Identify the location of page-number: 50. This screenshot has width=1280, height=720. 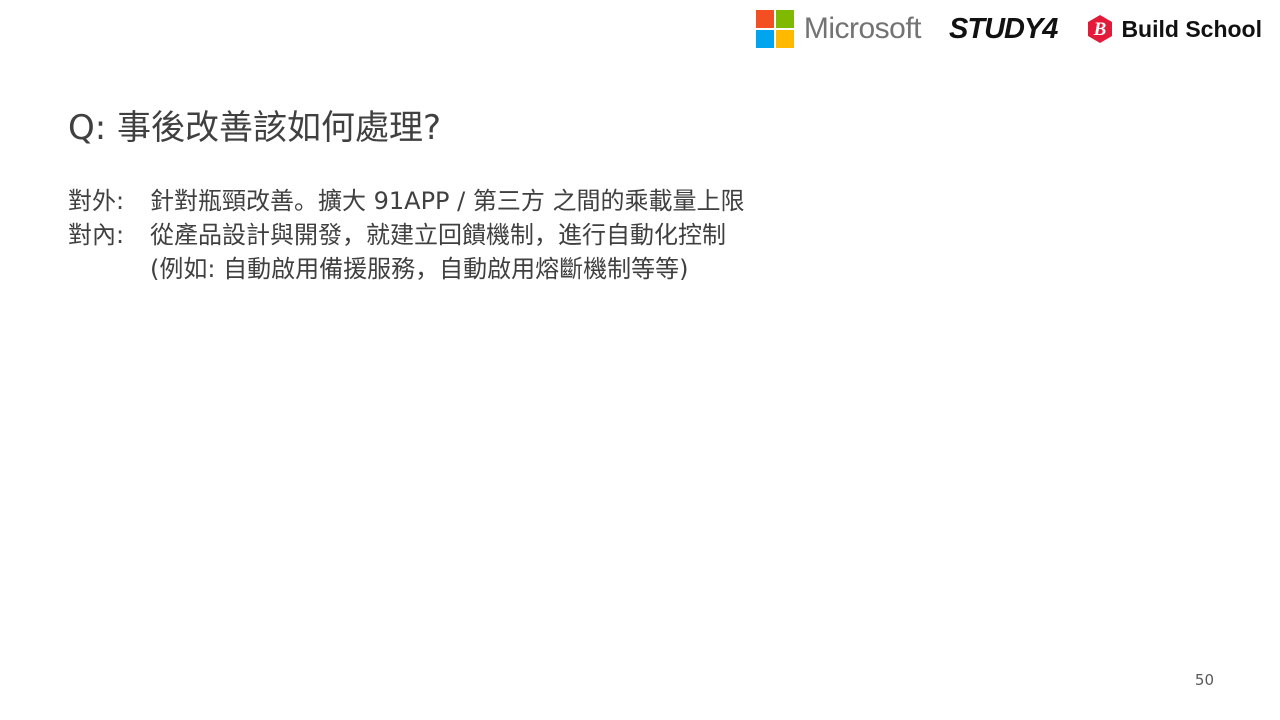
(1204, 680).